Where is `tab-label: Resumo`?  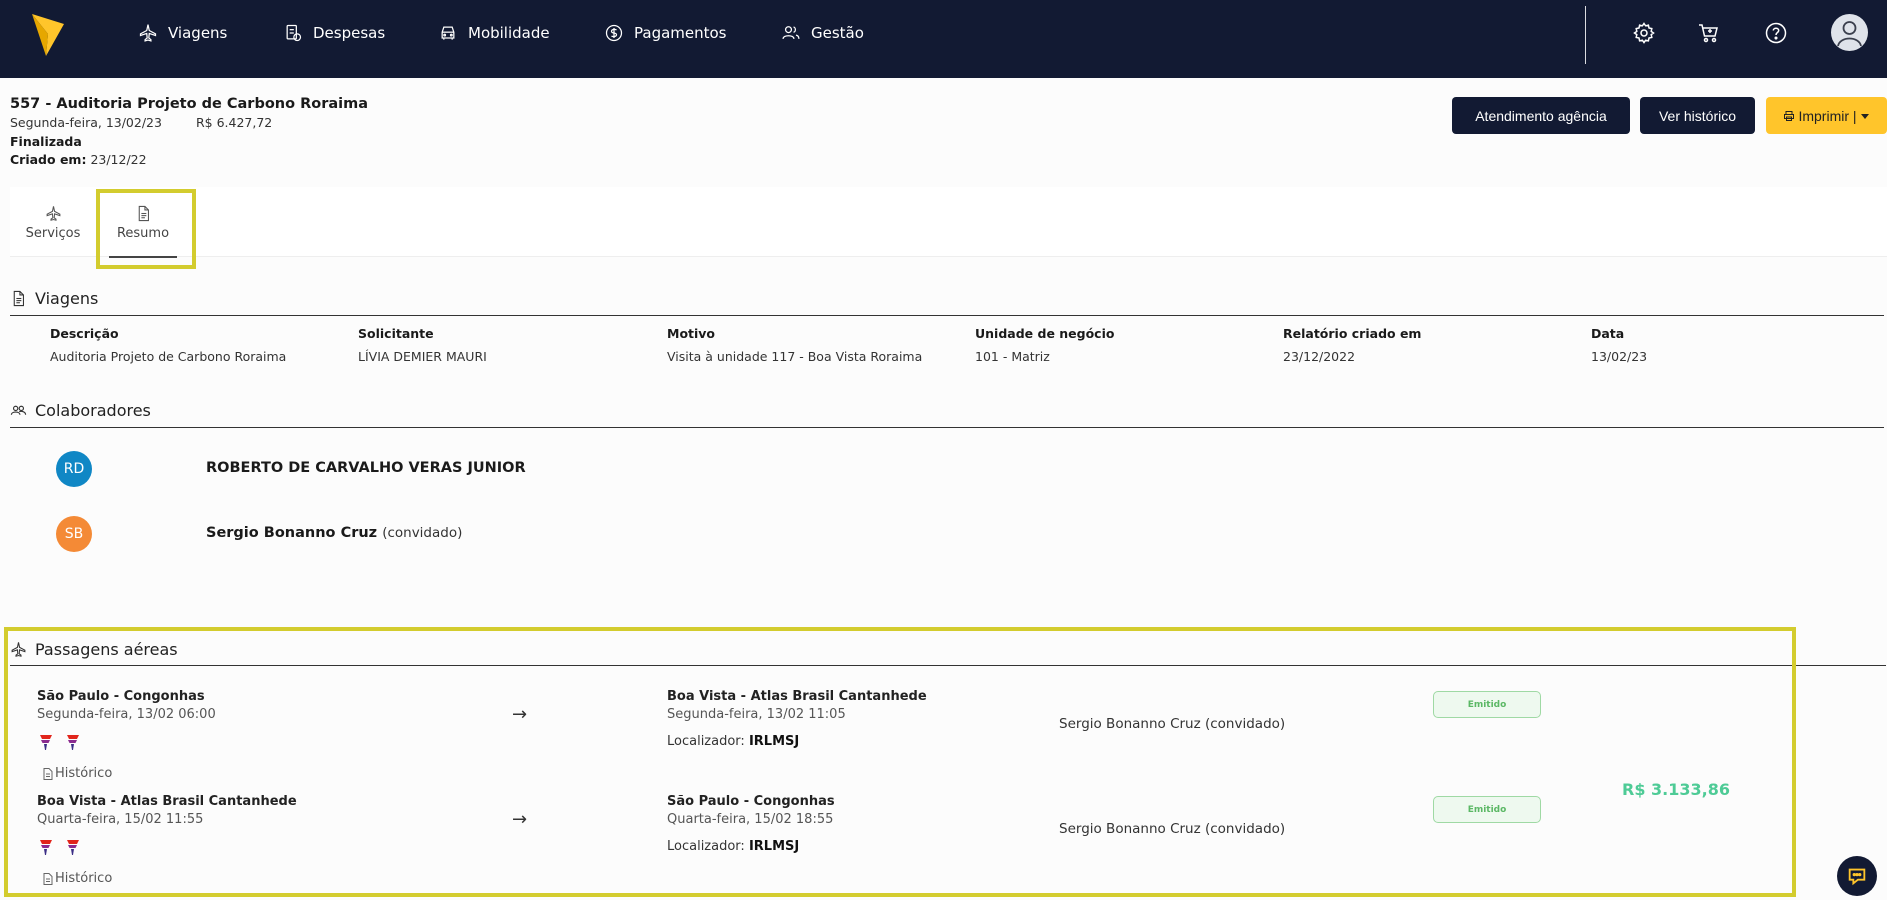
tab-label: Resumo is located at coordinates (143, 233).